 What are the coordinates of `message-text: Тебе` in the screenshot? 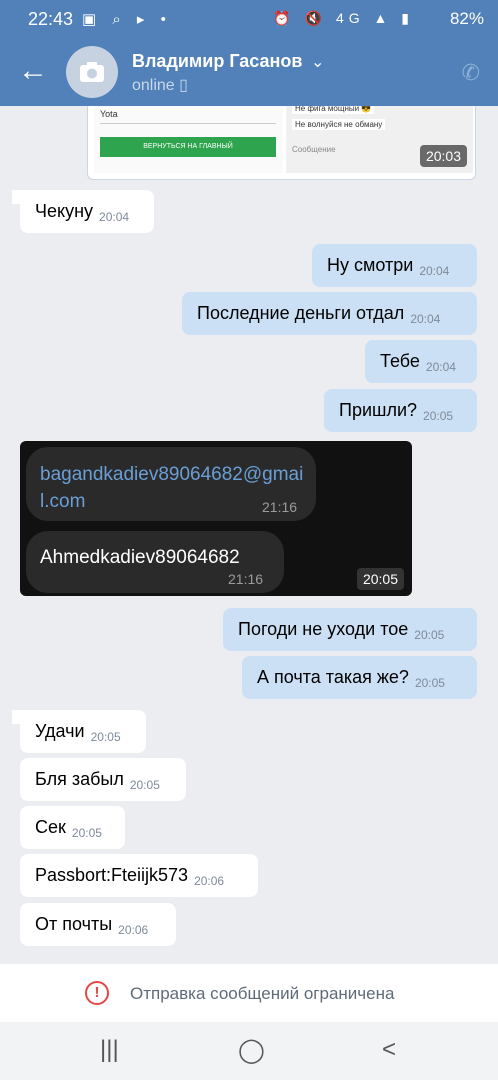 It's located at (400, 361).